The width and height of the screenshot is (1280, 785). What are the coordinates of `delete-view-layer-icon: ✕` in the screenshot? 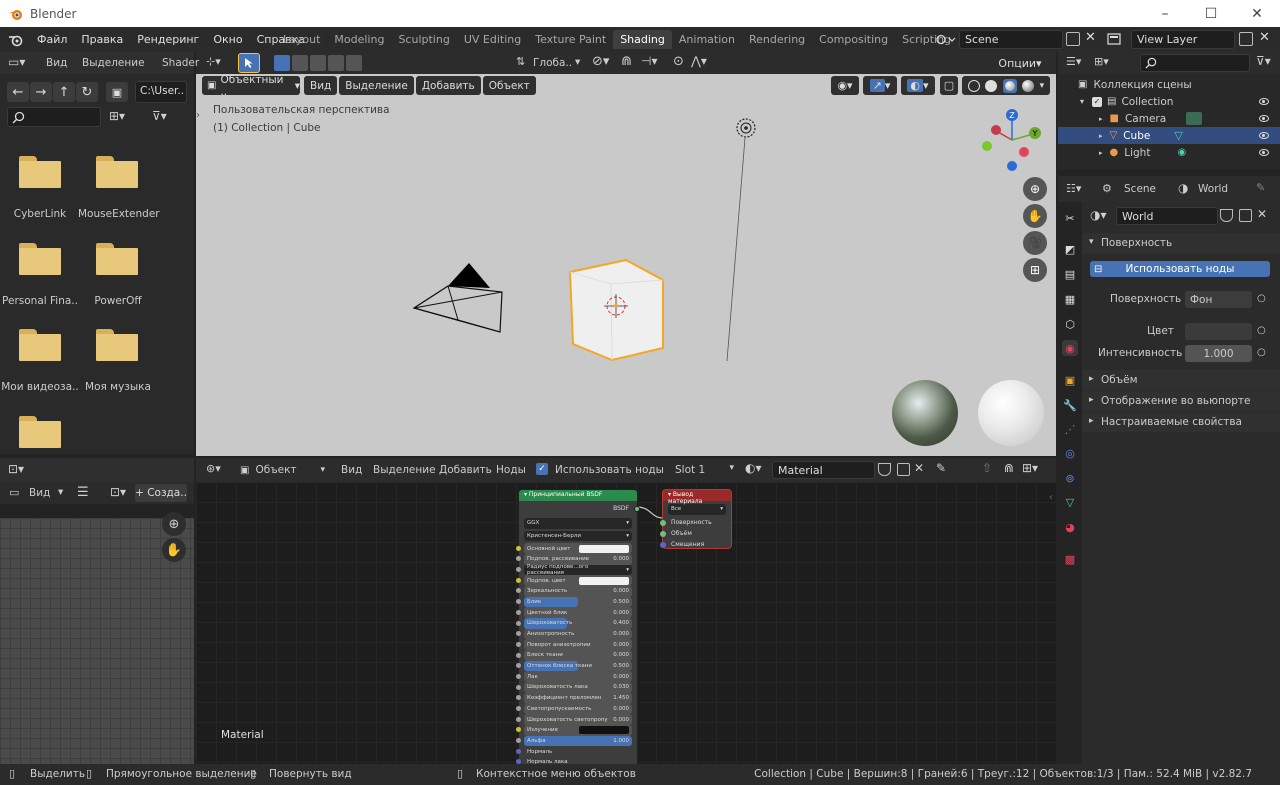 It's located at (1264, 37).